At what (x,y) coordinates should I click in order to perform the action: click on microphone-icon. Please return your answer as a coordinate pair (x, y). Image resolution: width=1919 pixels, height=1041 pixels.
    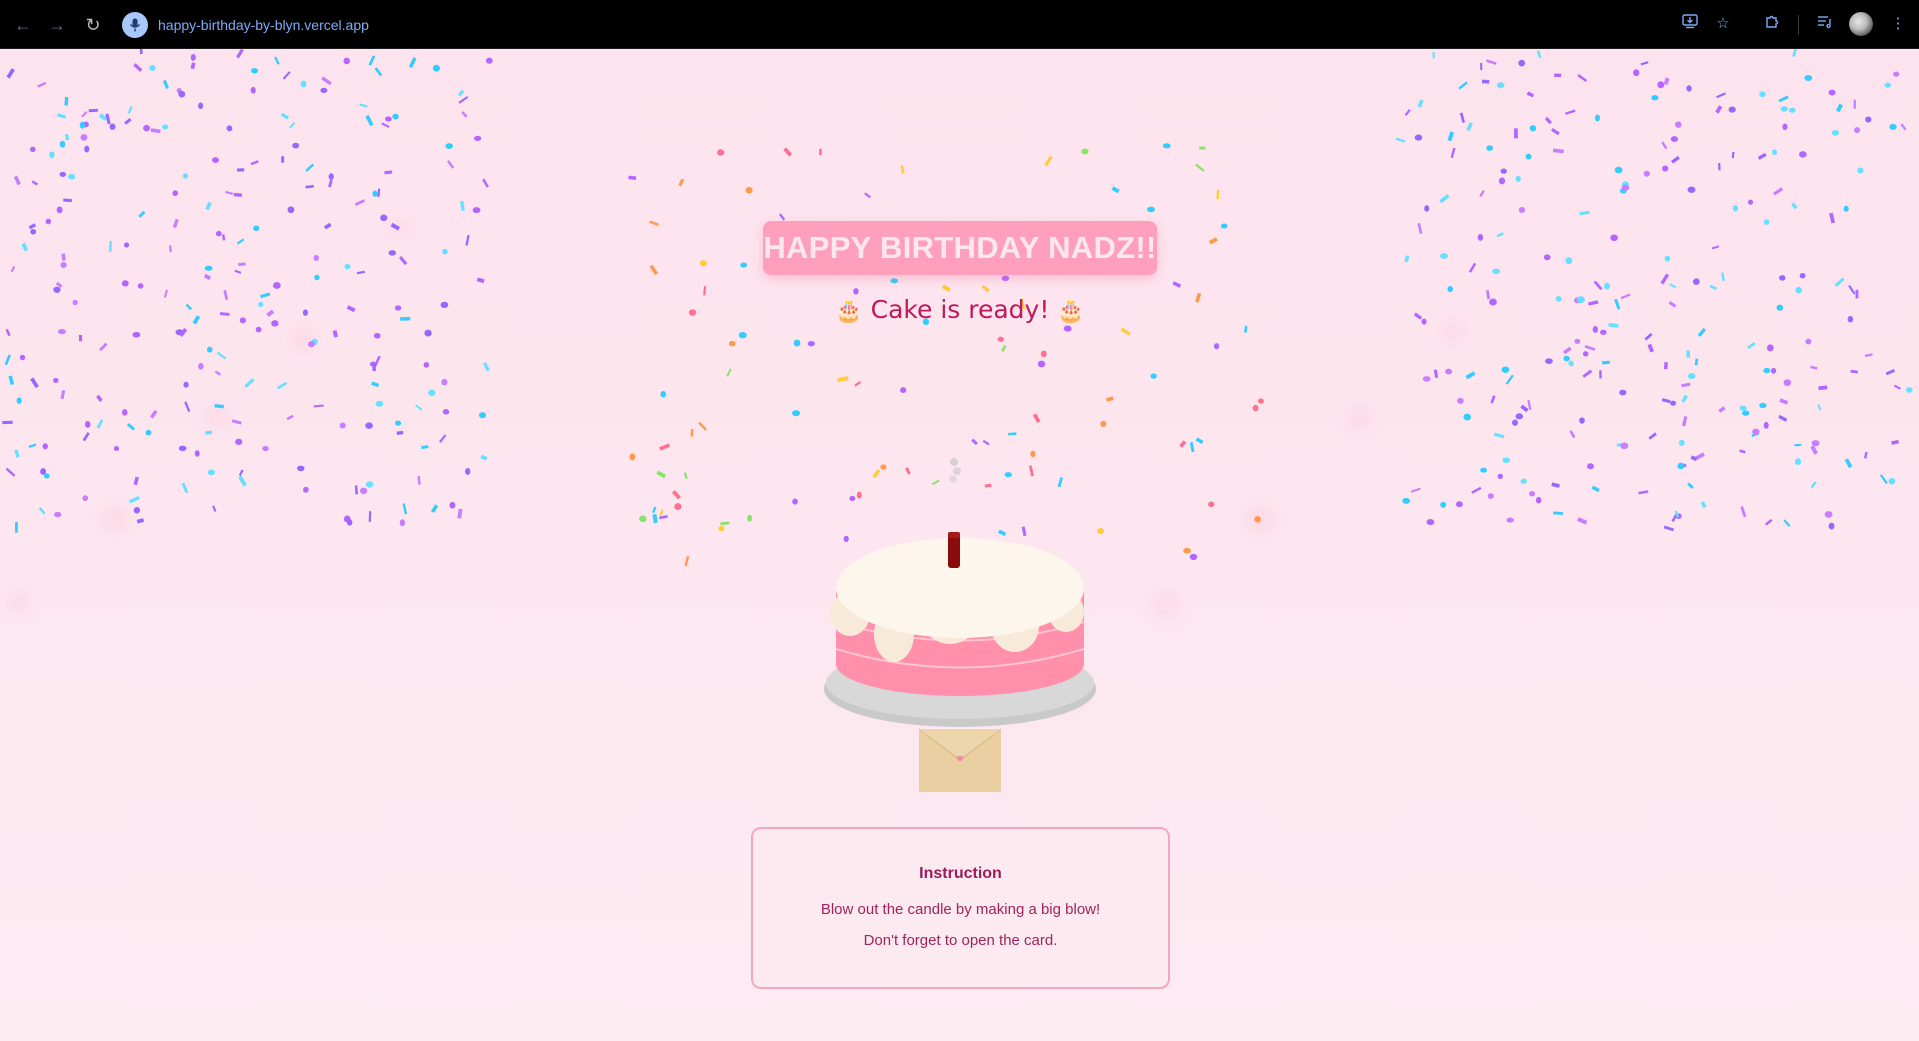
    Looking at the image, I should click on (135, 25).